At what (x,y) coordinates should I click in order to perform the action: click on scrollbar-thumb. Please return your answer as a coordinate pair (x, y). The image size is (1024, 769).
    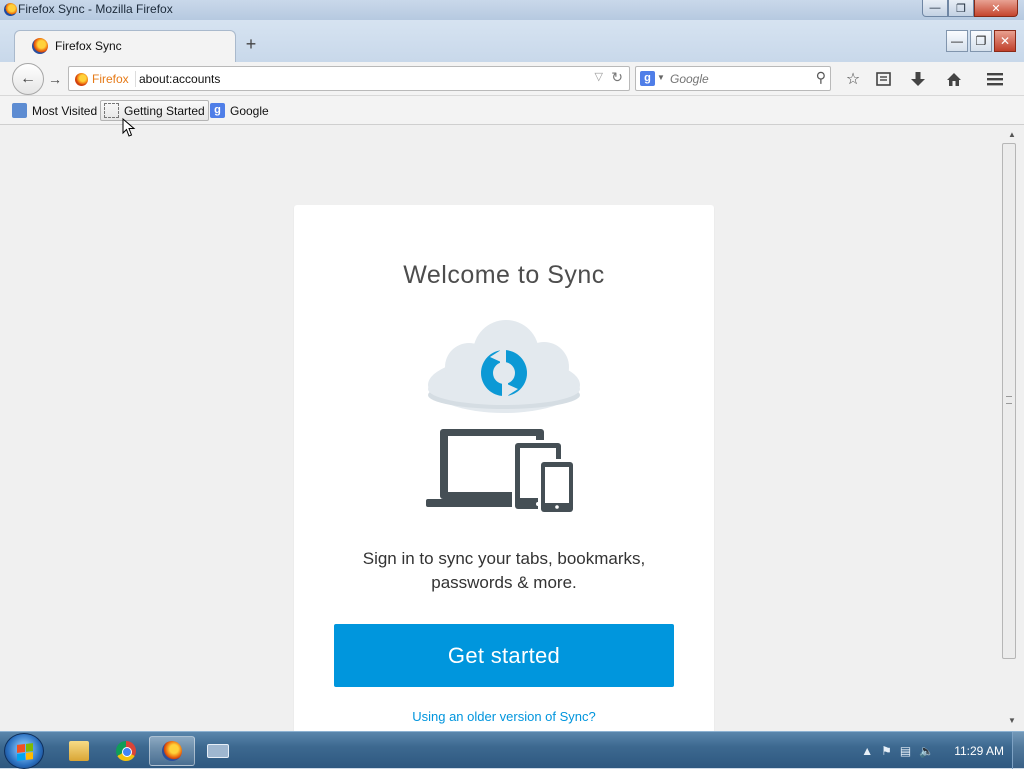
    Looking at the image, I should click on (1009, 401).